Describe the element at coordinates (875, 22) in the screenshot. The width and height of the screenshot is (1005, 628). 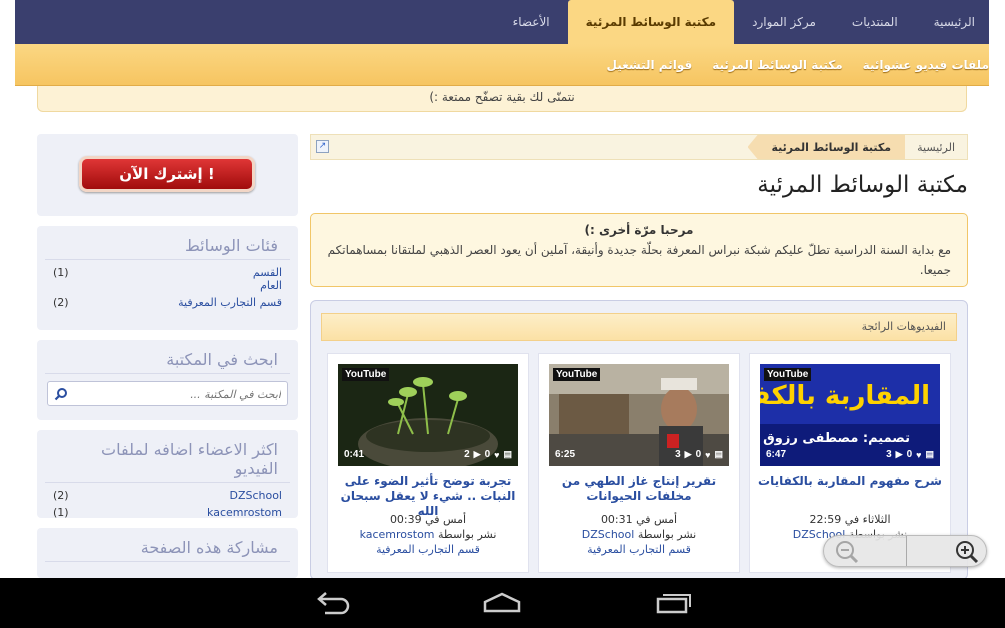
I see `nav-forums: المنتديات` at that location.